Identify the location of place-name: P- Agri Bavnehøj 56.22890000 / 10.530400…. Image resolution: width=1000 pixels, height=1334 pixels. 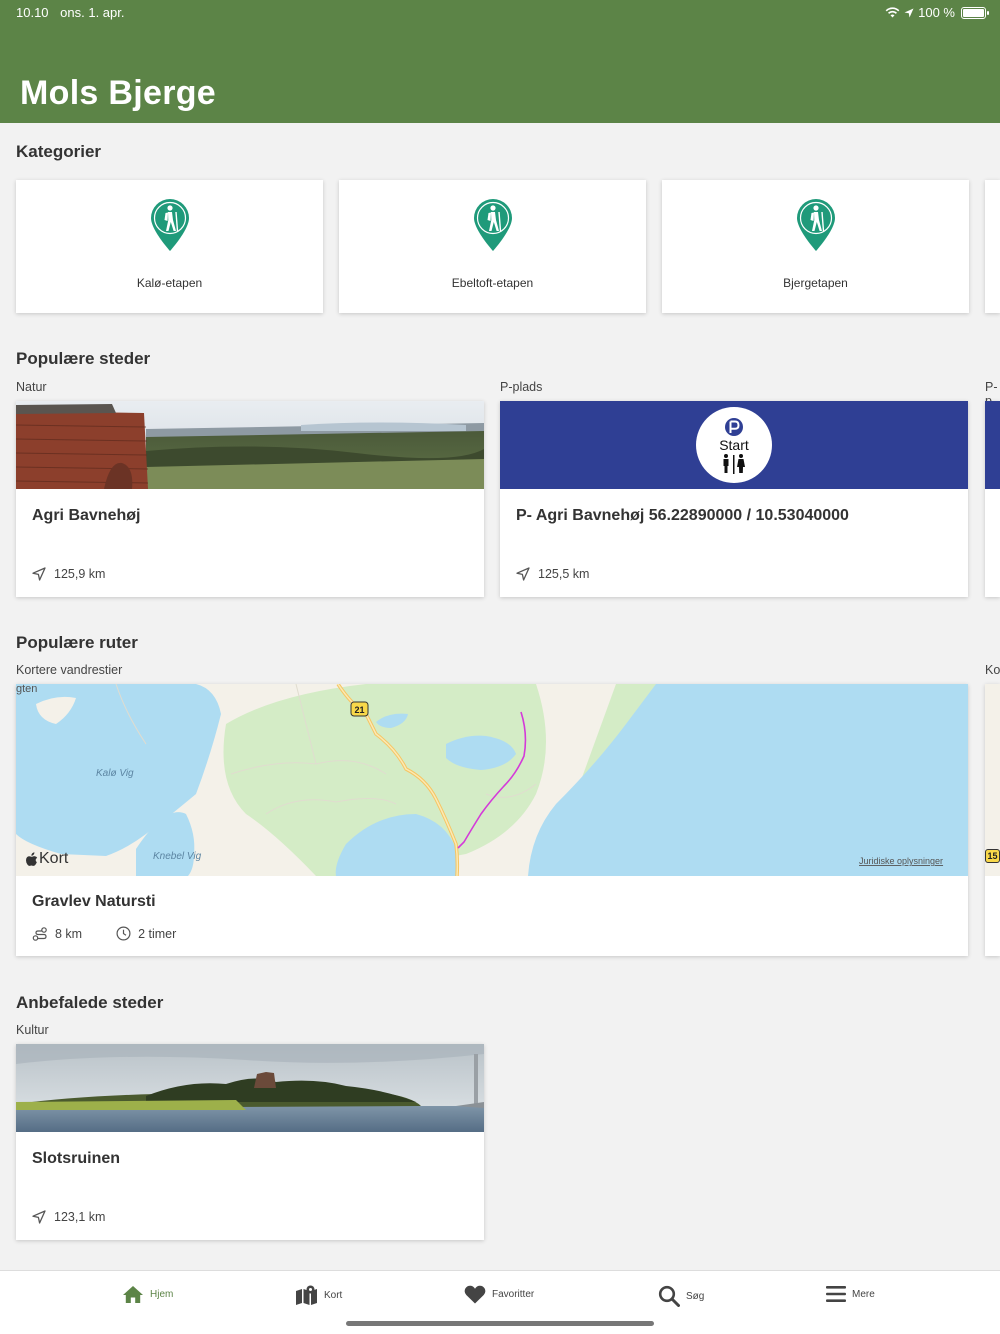
(682, 515).